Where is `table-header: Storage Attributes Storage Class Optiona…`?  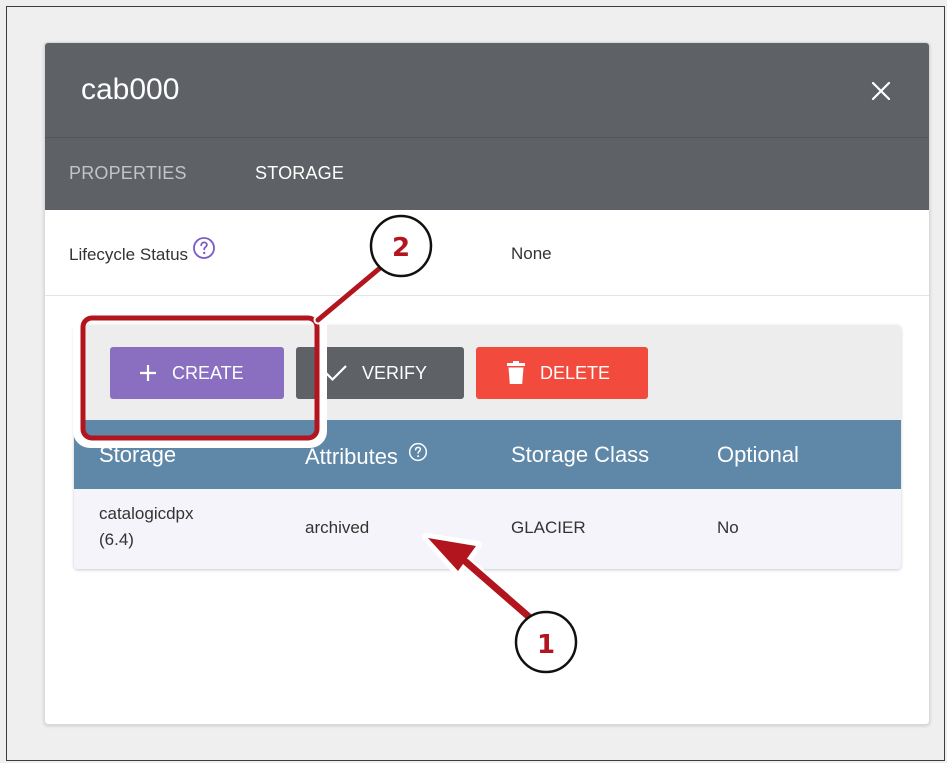
table-header: Storage Attributes Storage Class Optiona… is located at coordinates (487, 454).